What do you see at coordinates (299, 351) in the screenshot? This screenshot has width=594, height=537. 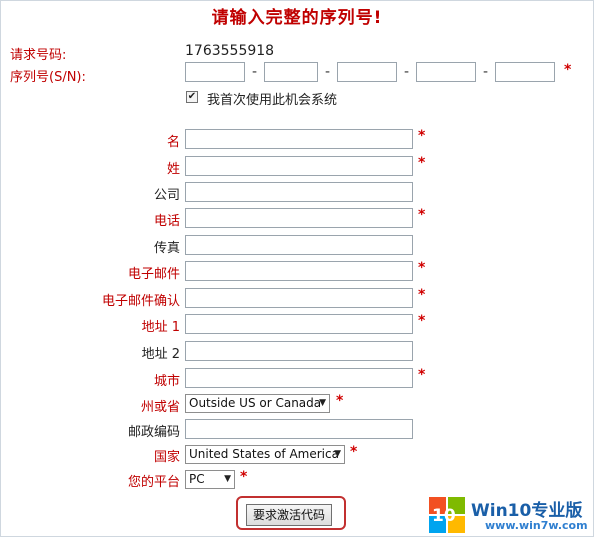 I see `address2-field` at bounding box center [299, 351].